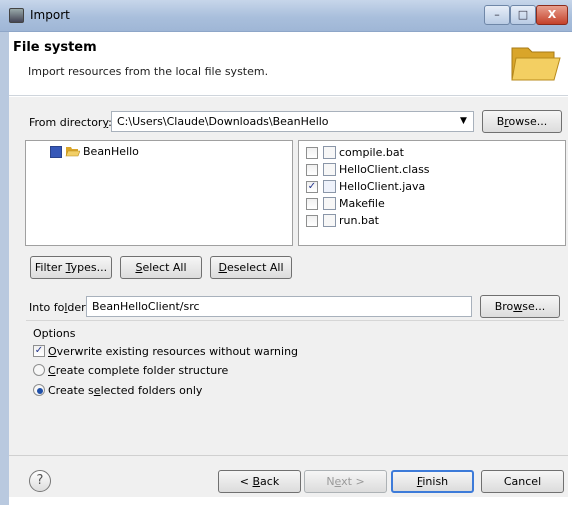  I want to click on selected-folders-radio, so click(39, 390).